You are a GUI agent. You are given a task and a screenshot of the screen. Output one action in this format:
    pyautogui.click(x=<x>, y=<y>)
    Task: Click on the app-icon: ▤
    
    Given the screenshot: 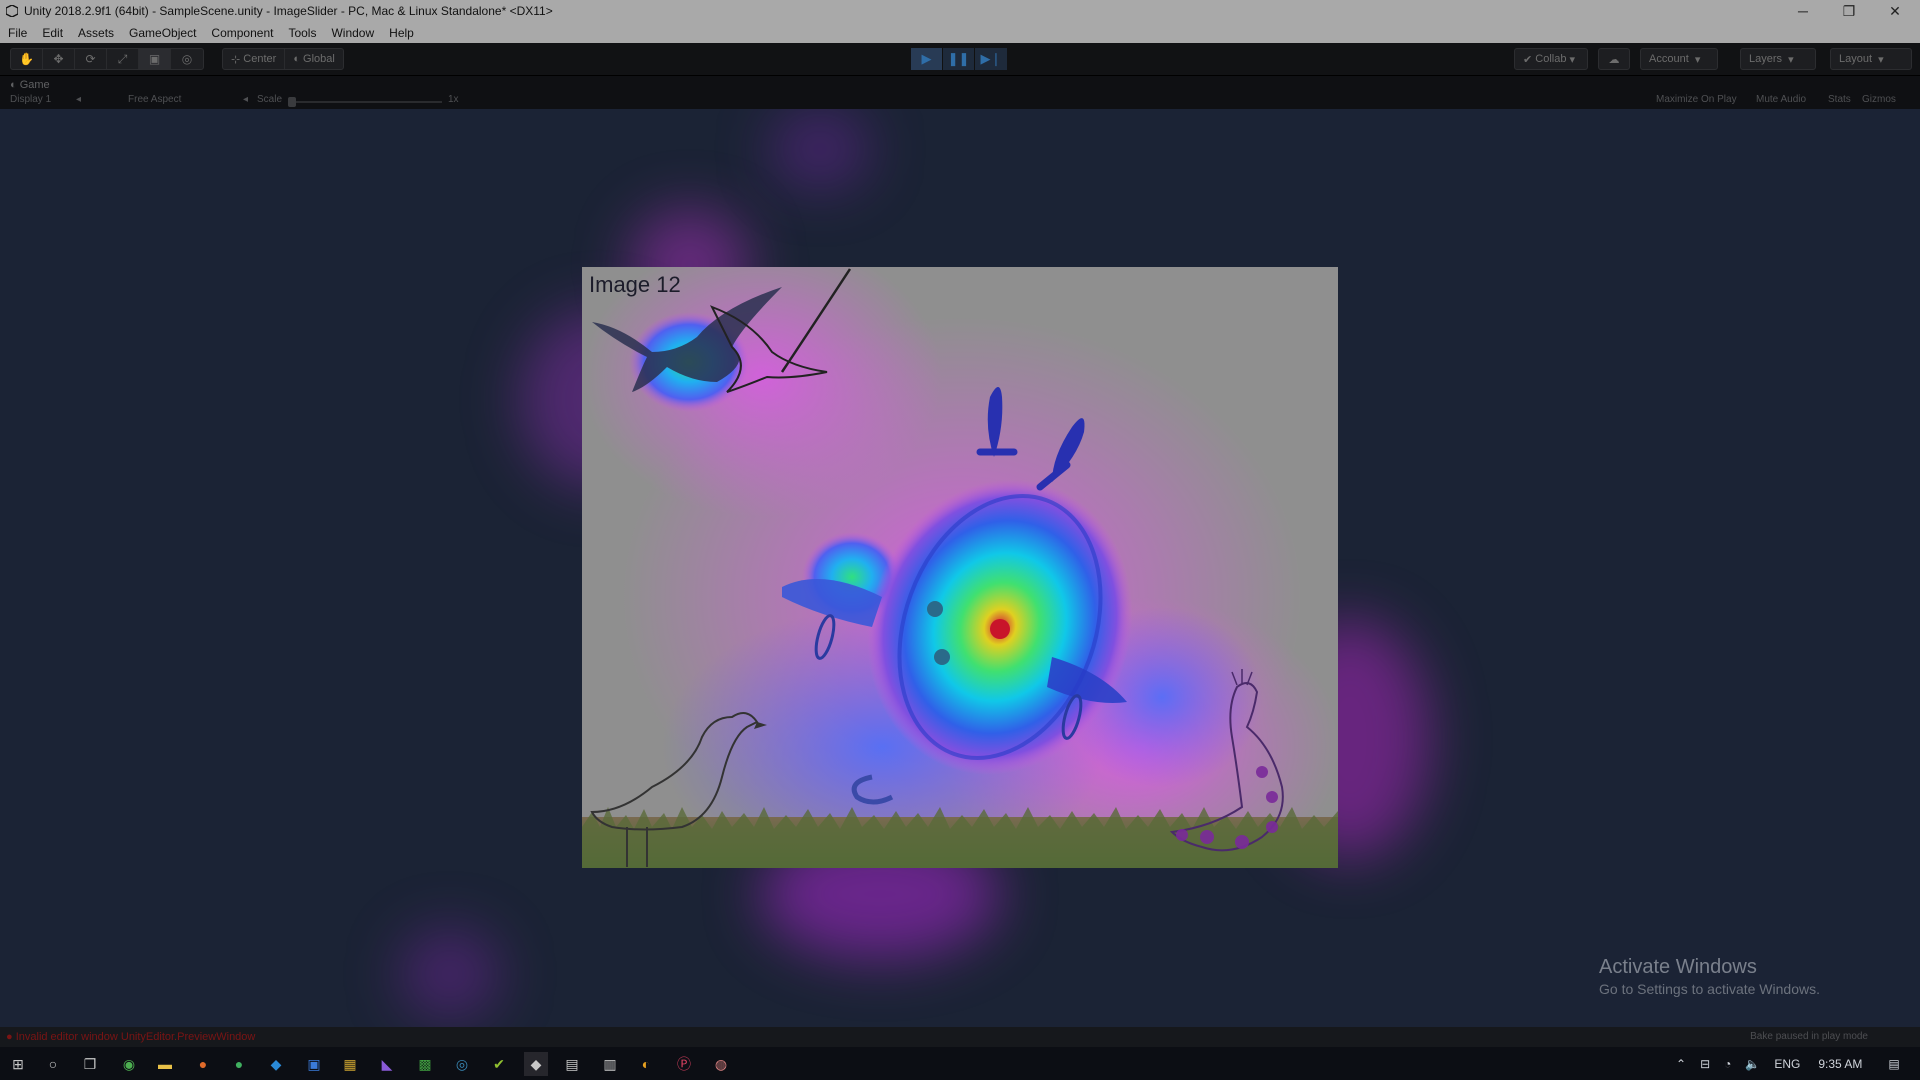 What is the action you would take?
    pyautogui.click(x=572, y=1064)
    